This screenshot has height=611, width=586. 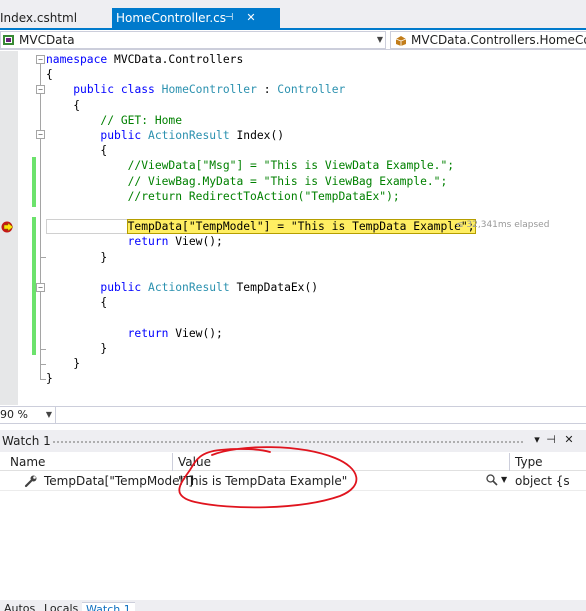 What do you see at coordinates (193, 40) in the screenshot?
I see `project-dropdown: MVCData ▼` at bounding box center [193, 40].